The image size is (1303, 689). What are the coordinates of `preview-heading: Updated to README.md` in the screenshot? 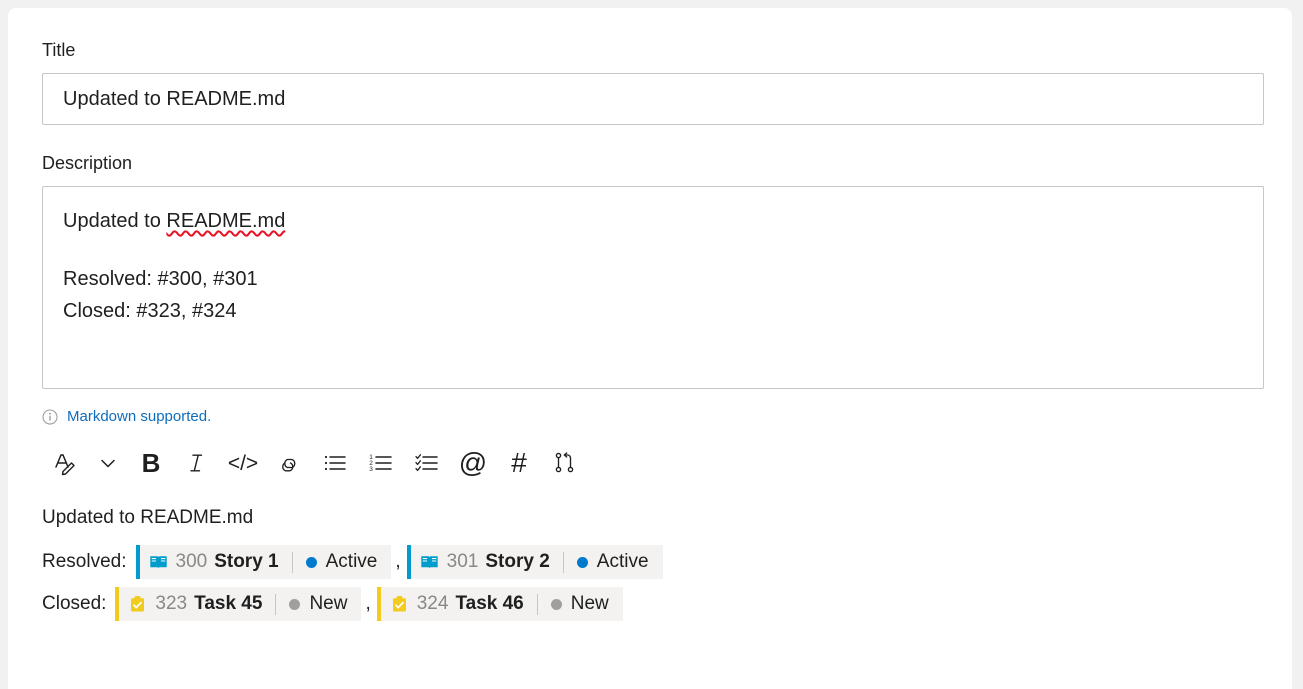 It's located at (148, 517).